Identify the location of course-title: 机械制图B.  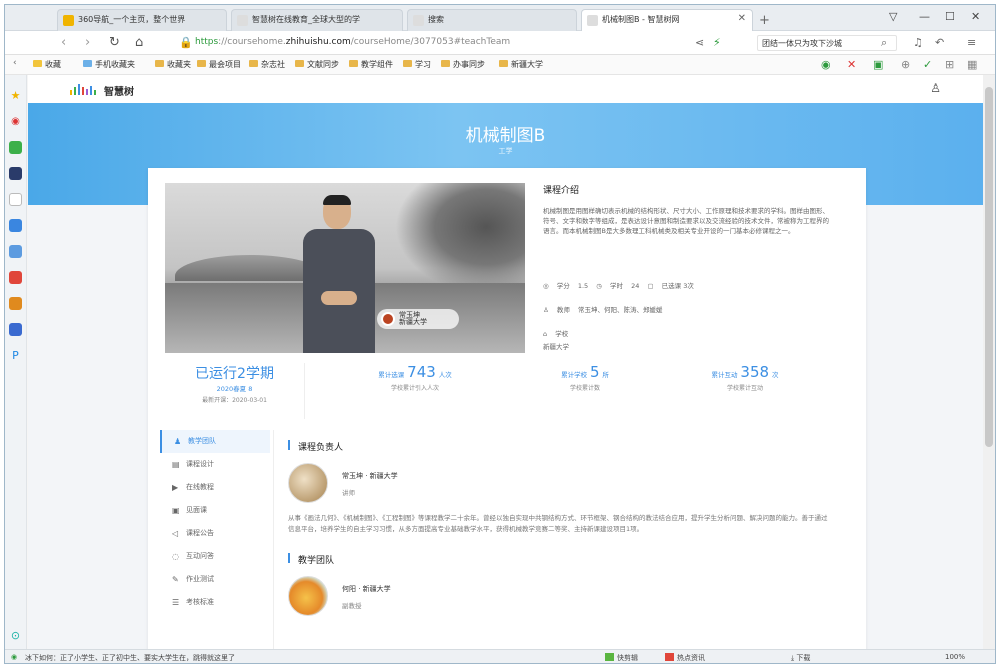
(505, 136).